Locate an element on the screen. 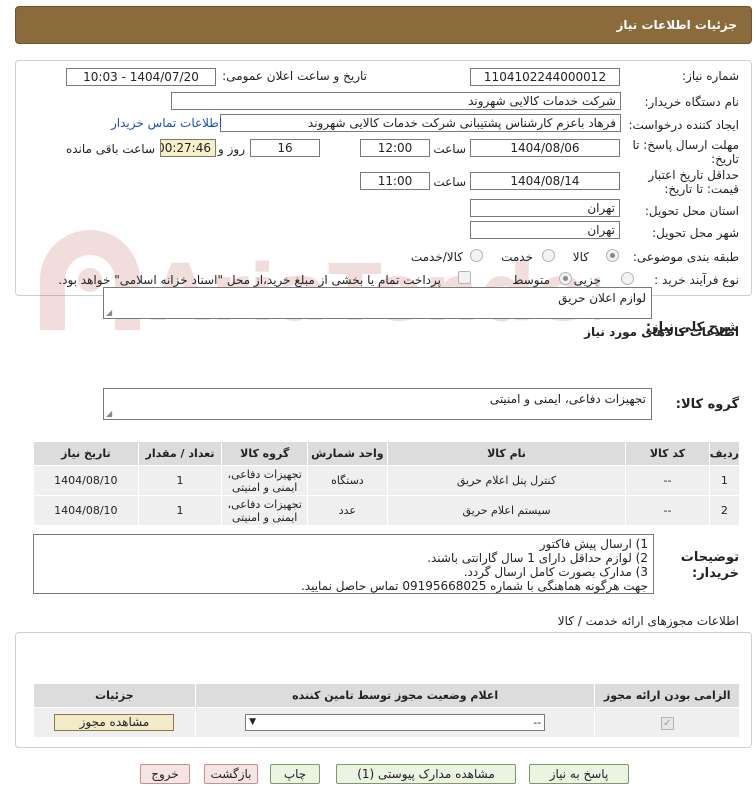 The height and width of the screenshot is (799, 755). exit-button: خروج is located at coordinates (165, 774).